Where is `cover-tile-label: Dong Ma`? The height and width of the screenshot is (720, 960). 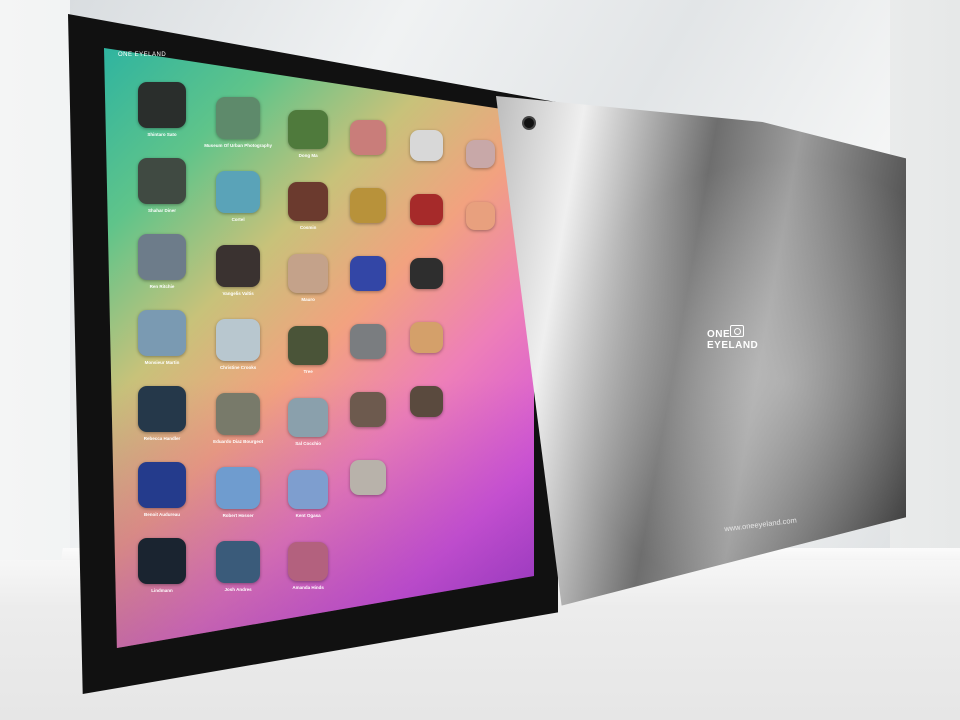
cover-tile-label: Dong Ma is located at coordinates (308, 155).